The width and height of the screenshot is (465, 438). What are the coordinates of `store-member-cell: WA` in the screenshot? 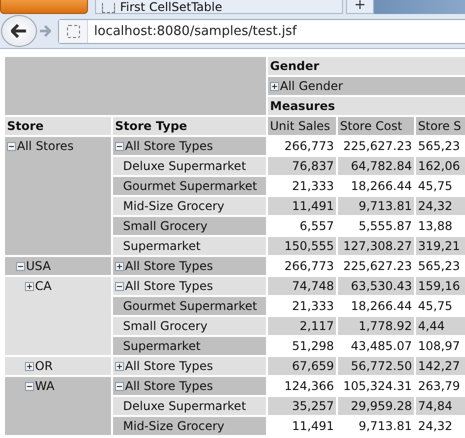 It's located at (58, 406).